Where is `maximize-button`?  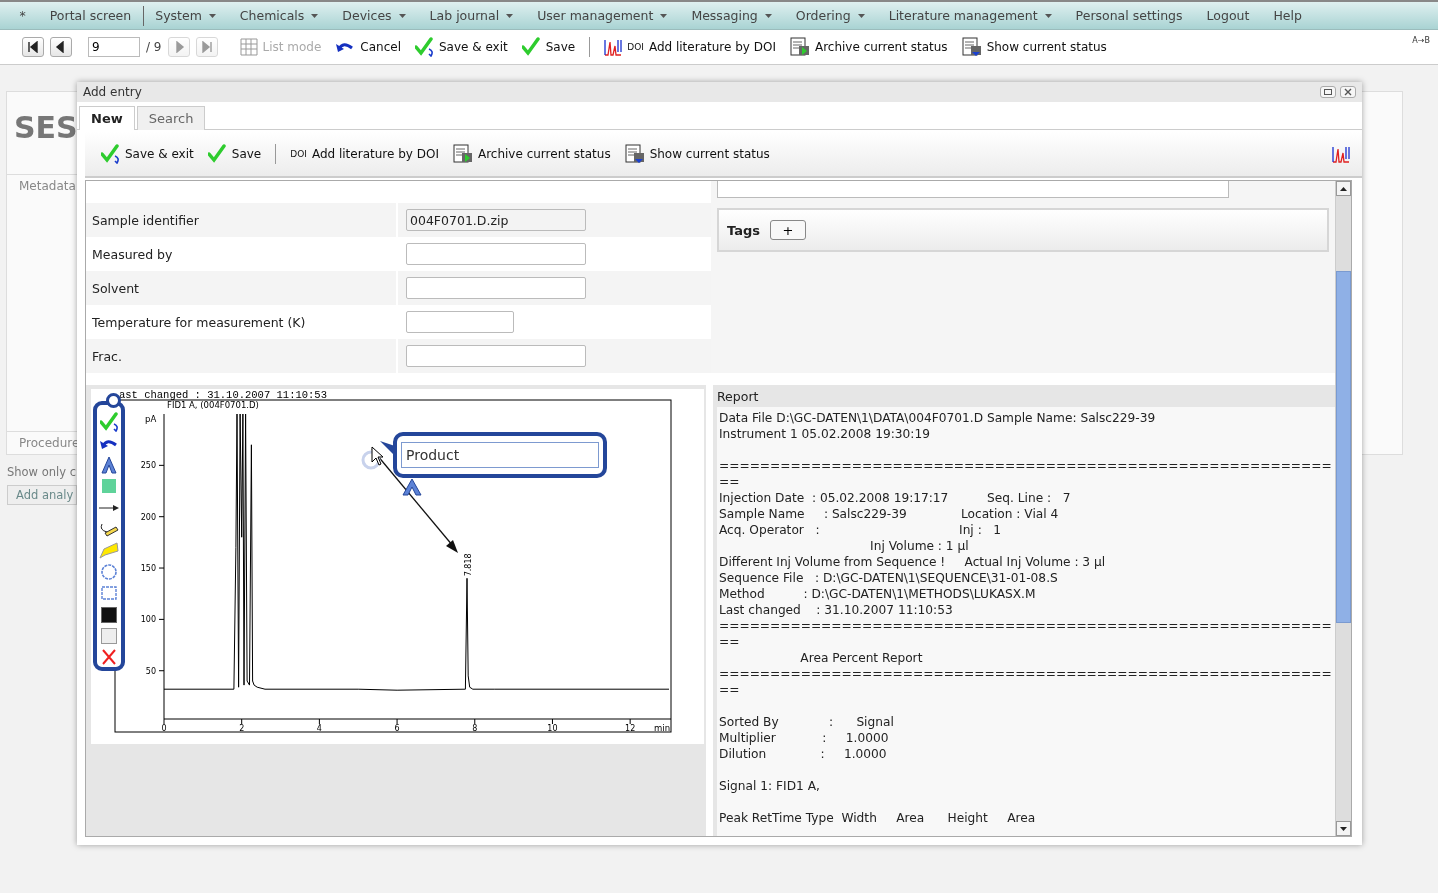 maximize-button is located at coordinates (1328, 92).